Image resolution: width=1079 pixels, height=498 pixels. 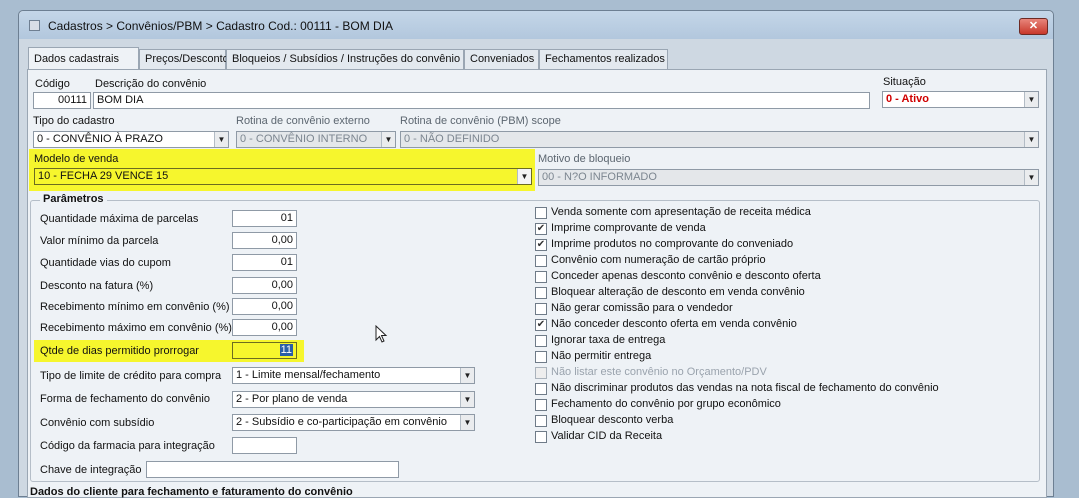 I want to click on descricao-label: Descrição do convênio, so click(x=151, y=84).